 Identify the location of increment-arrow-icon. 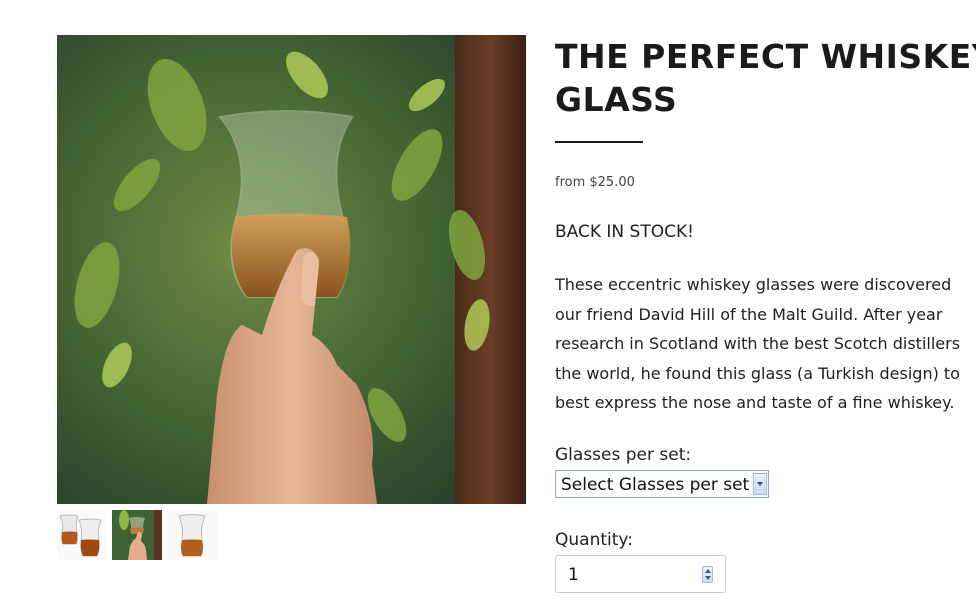
(708, 571).